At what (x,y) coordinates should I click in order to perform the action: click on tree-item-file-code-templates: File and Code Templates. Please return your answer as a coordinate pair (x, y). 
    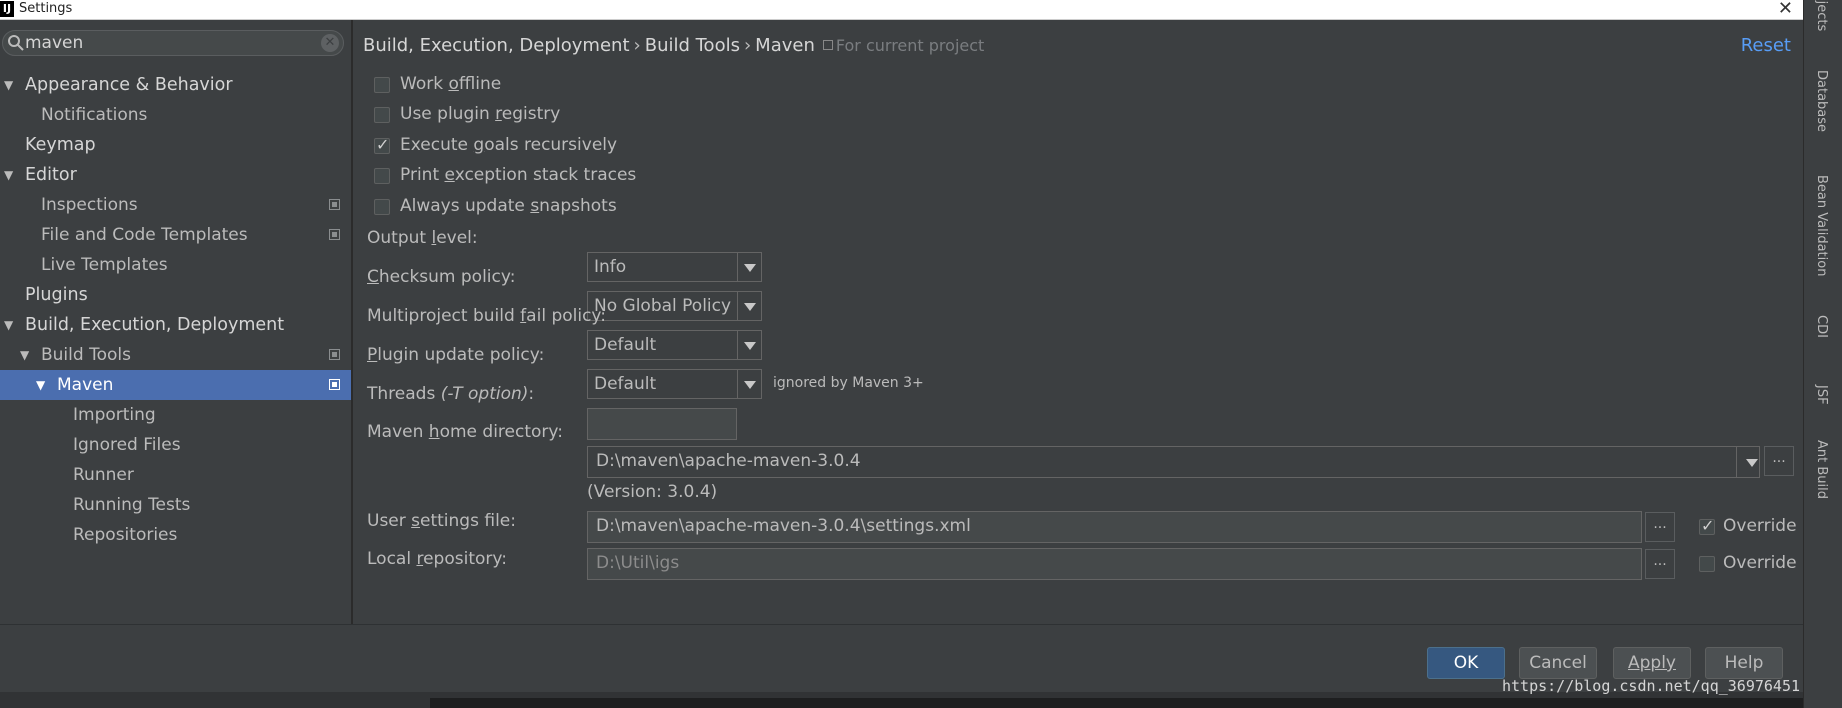
    Looking at the image, I should click on (175, 235).